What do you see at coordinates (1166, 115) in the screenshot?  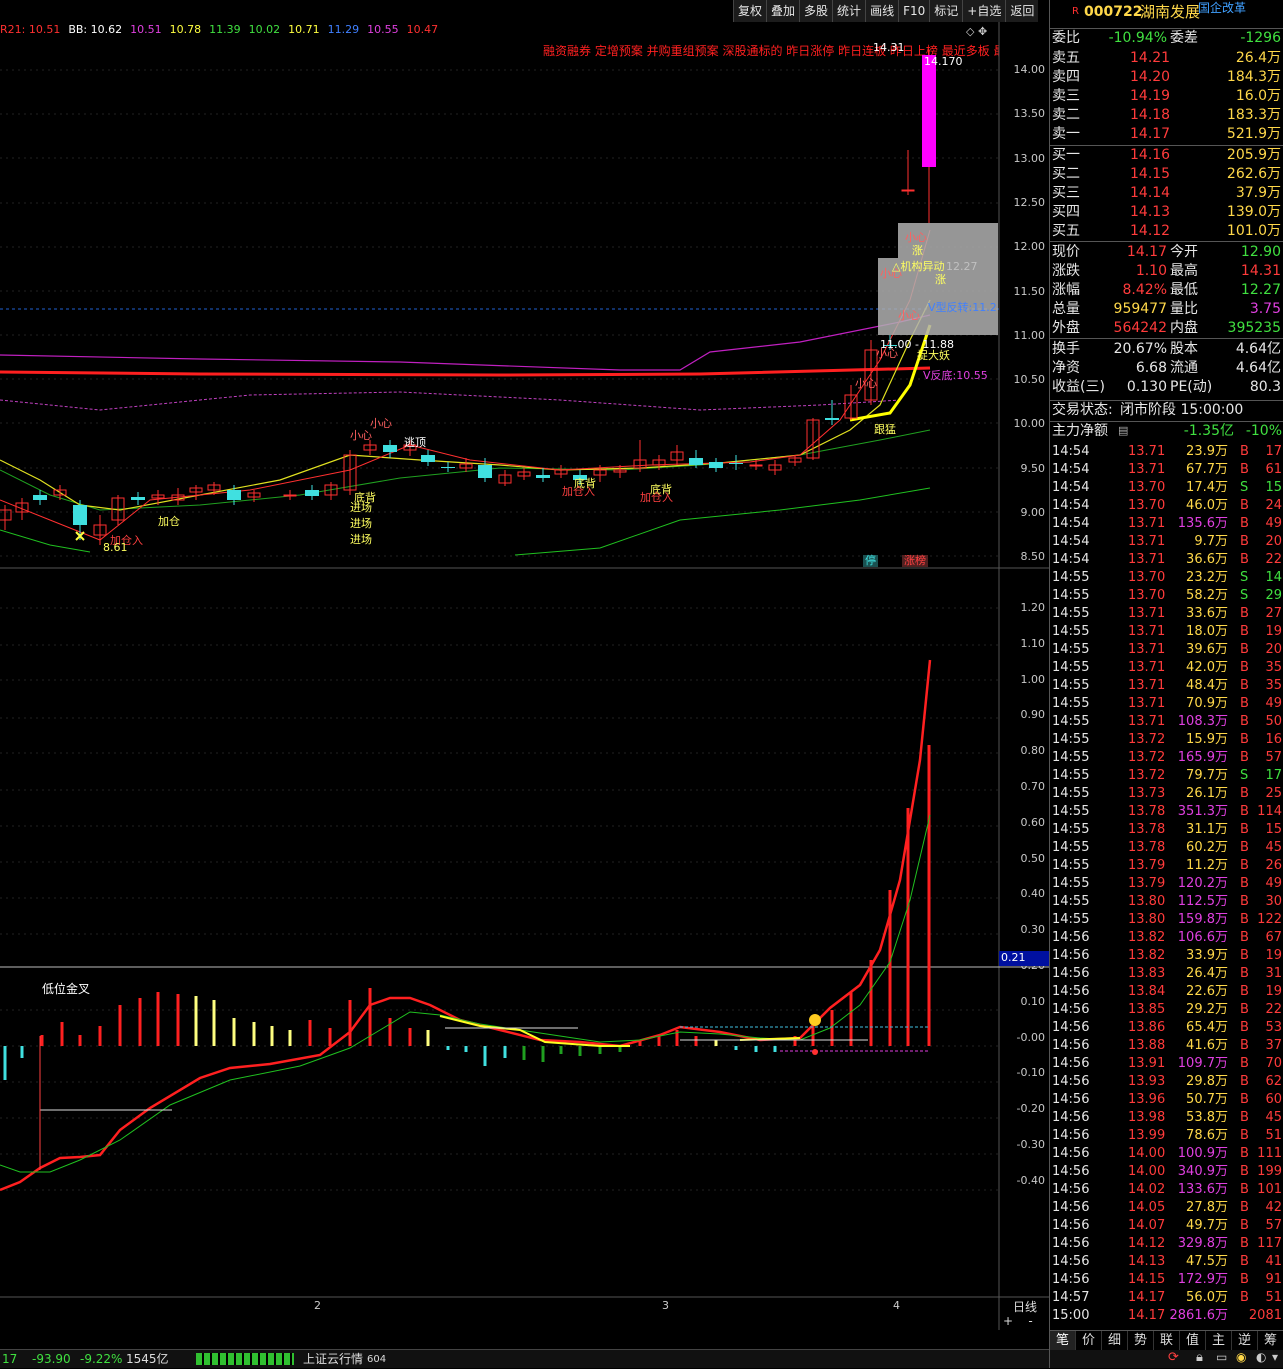 I see `sell-level: 卖二 14.18 183.3万` at bounding box center [1166, 115].